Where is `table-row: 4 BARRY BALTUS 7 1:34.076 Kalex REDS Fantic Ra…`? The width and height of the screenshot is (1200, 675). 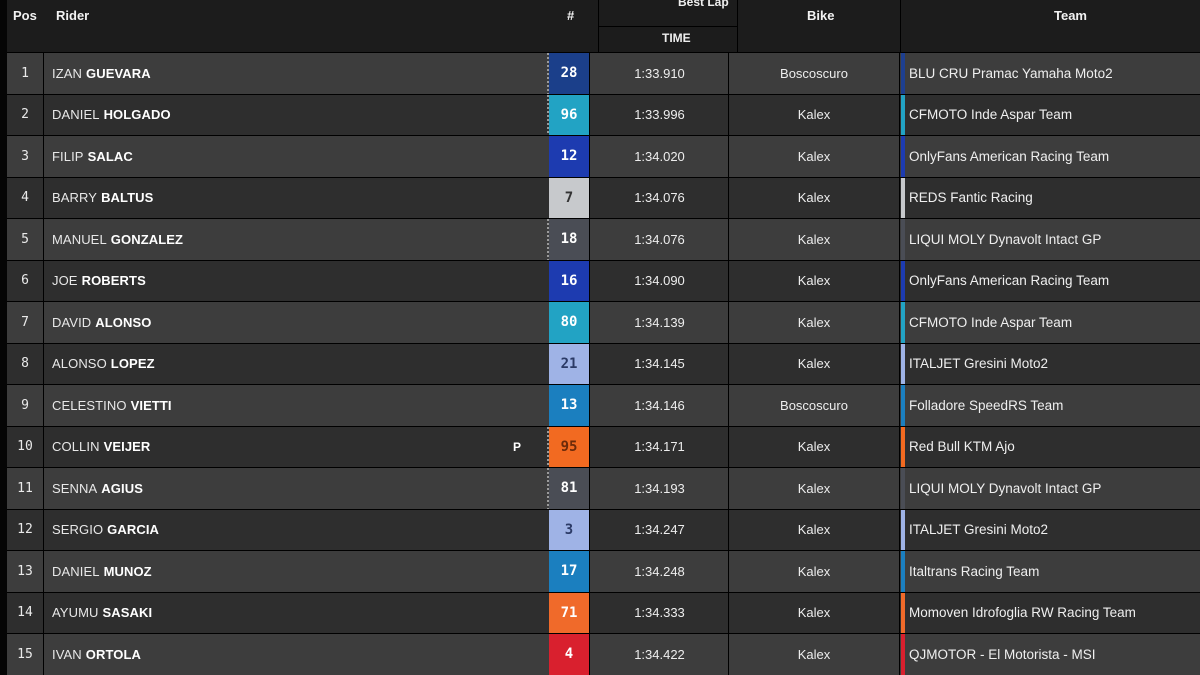 table-row: 4 BARRY BALTUS 7 1:34.076 Kalex REDS Fantic Ra… is located at coordinates (603, 197).